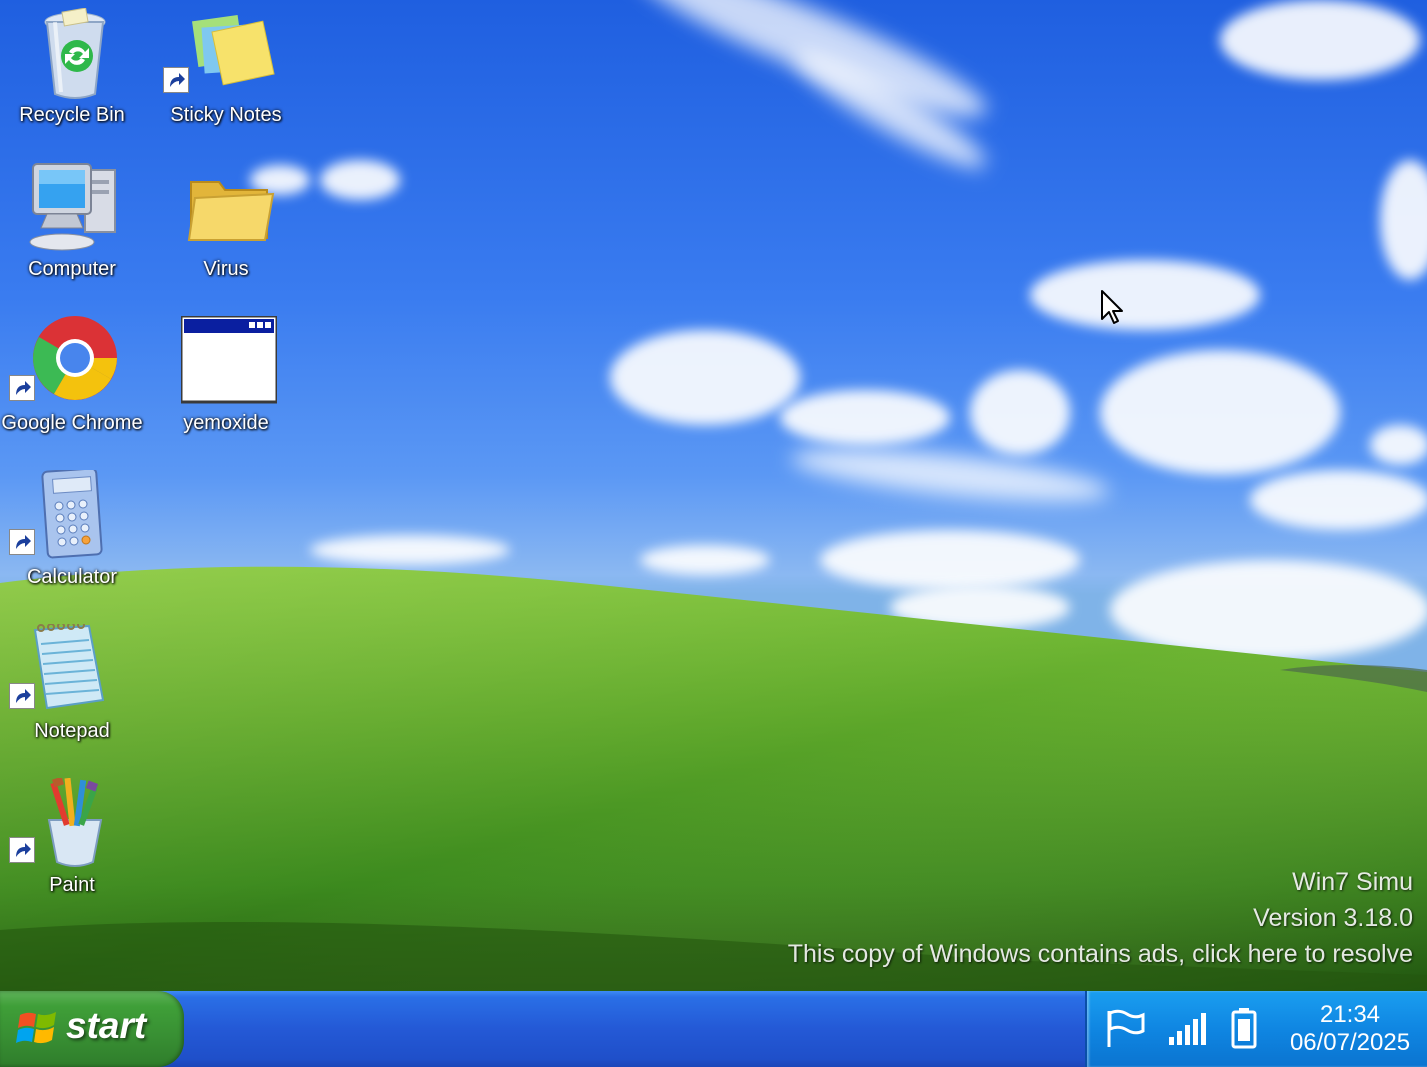 The height and width of the screenshot is (1067, 1427). What do you see at coordinates (75, 358) in the screenshot?
I see `chrome-icon` at bounding box center [75, 358].